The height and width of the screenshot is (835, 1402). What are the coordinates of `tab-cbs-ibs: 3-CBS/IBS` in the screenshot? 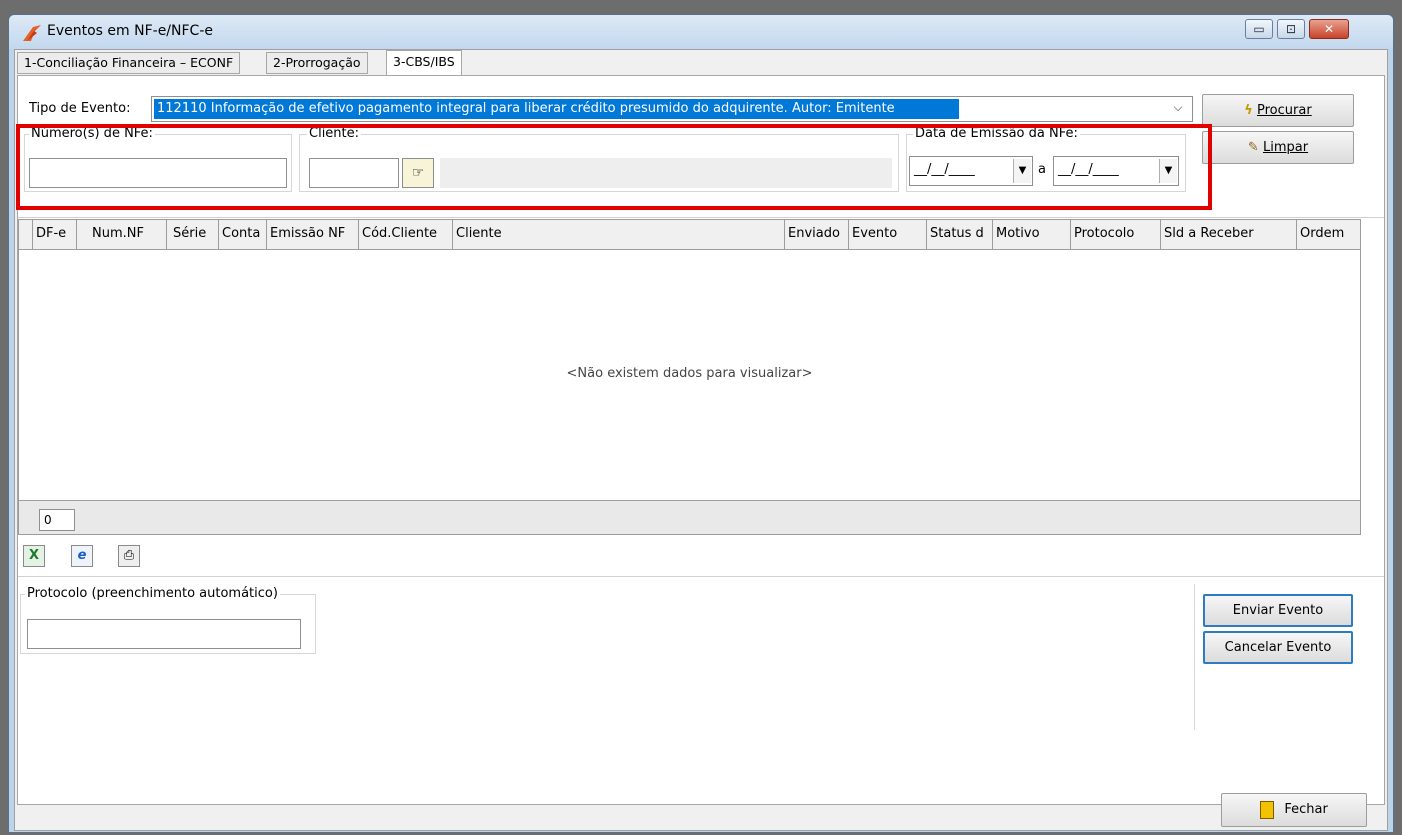 It's located at (424, 63).